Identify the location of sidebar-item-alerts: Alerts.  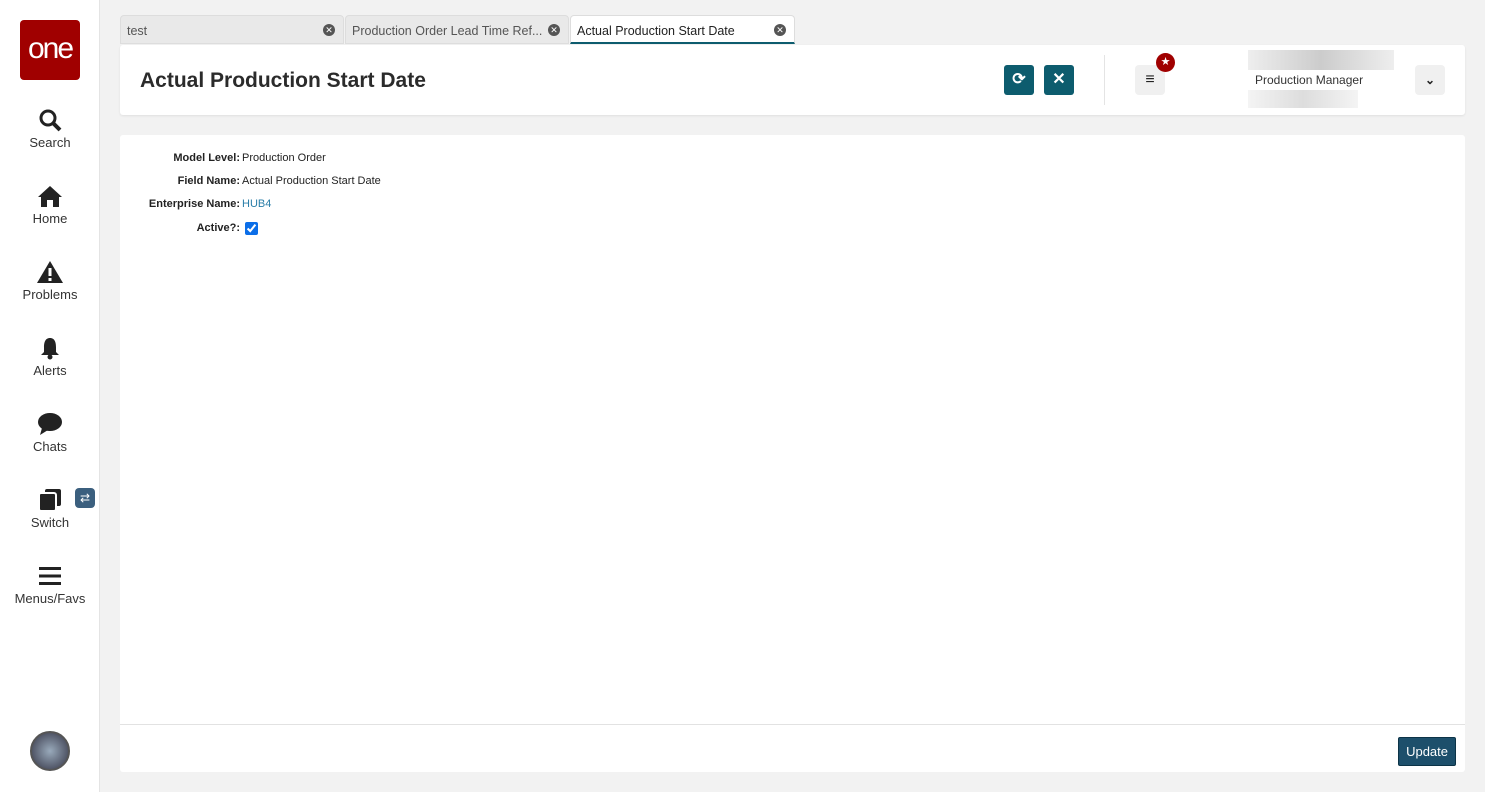
(50, 357).